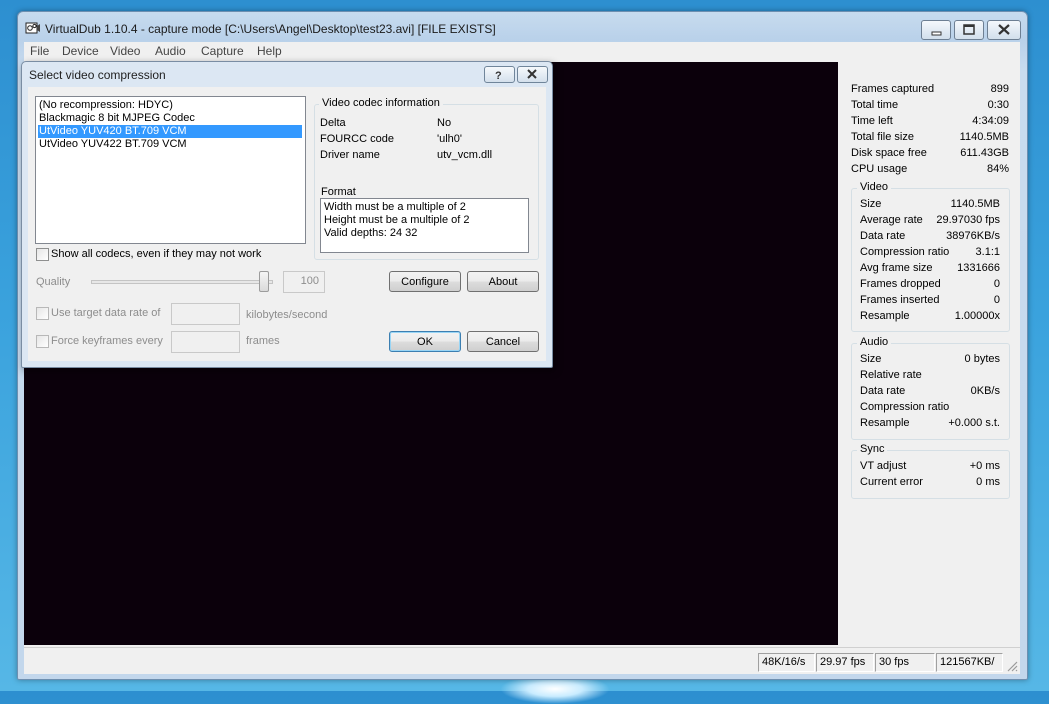 This screenshot has height=704, width=1049. I want to click on force-keyframes-field, so click(205, 342).